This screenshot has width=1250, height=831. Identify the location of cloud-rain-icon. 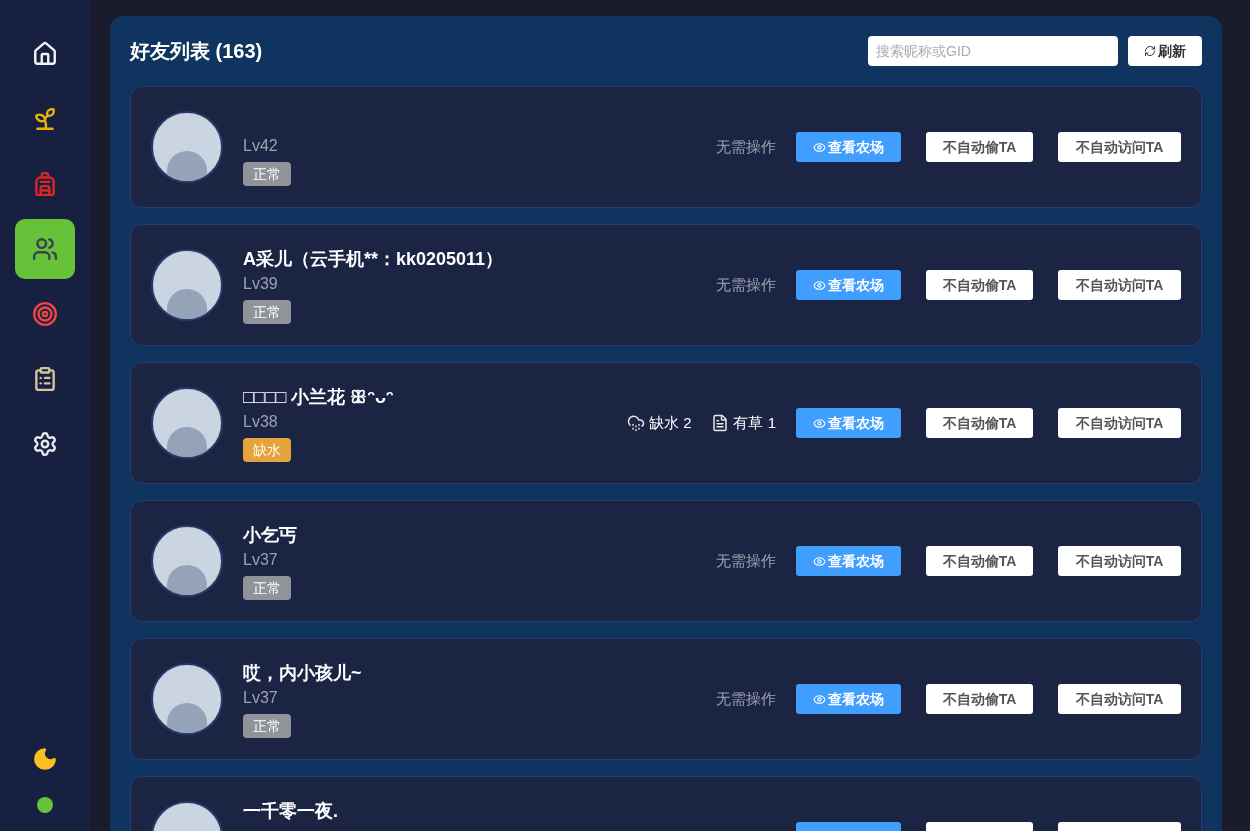
(635, 423).